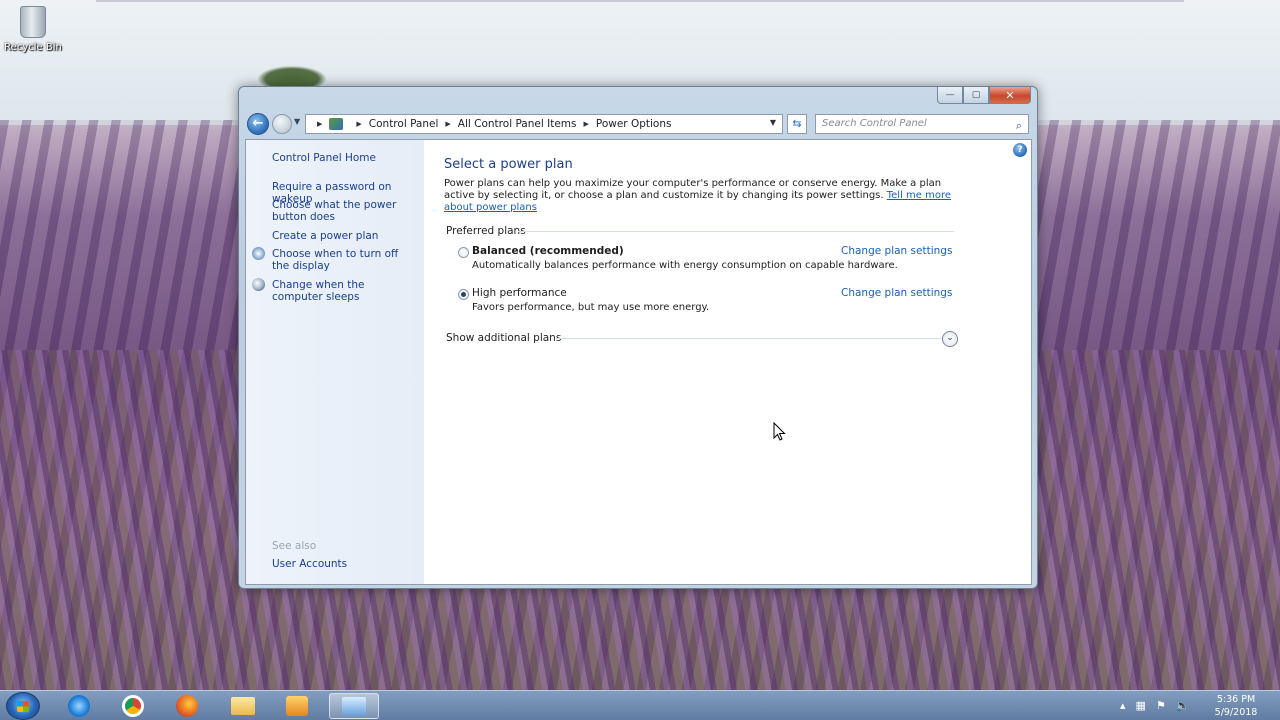 The height and width of the screenshot is (720, 1280). I want to click on internet-explorer-icon, so click(79, 706).